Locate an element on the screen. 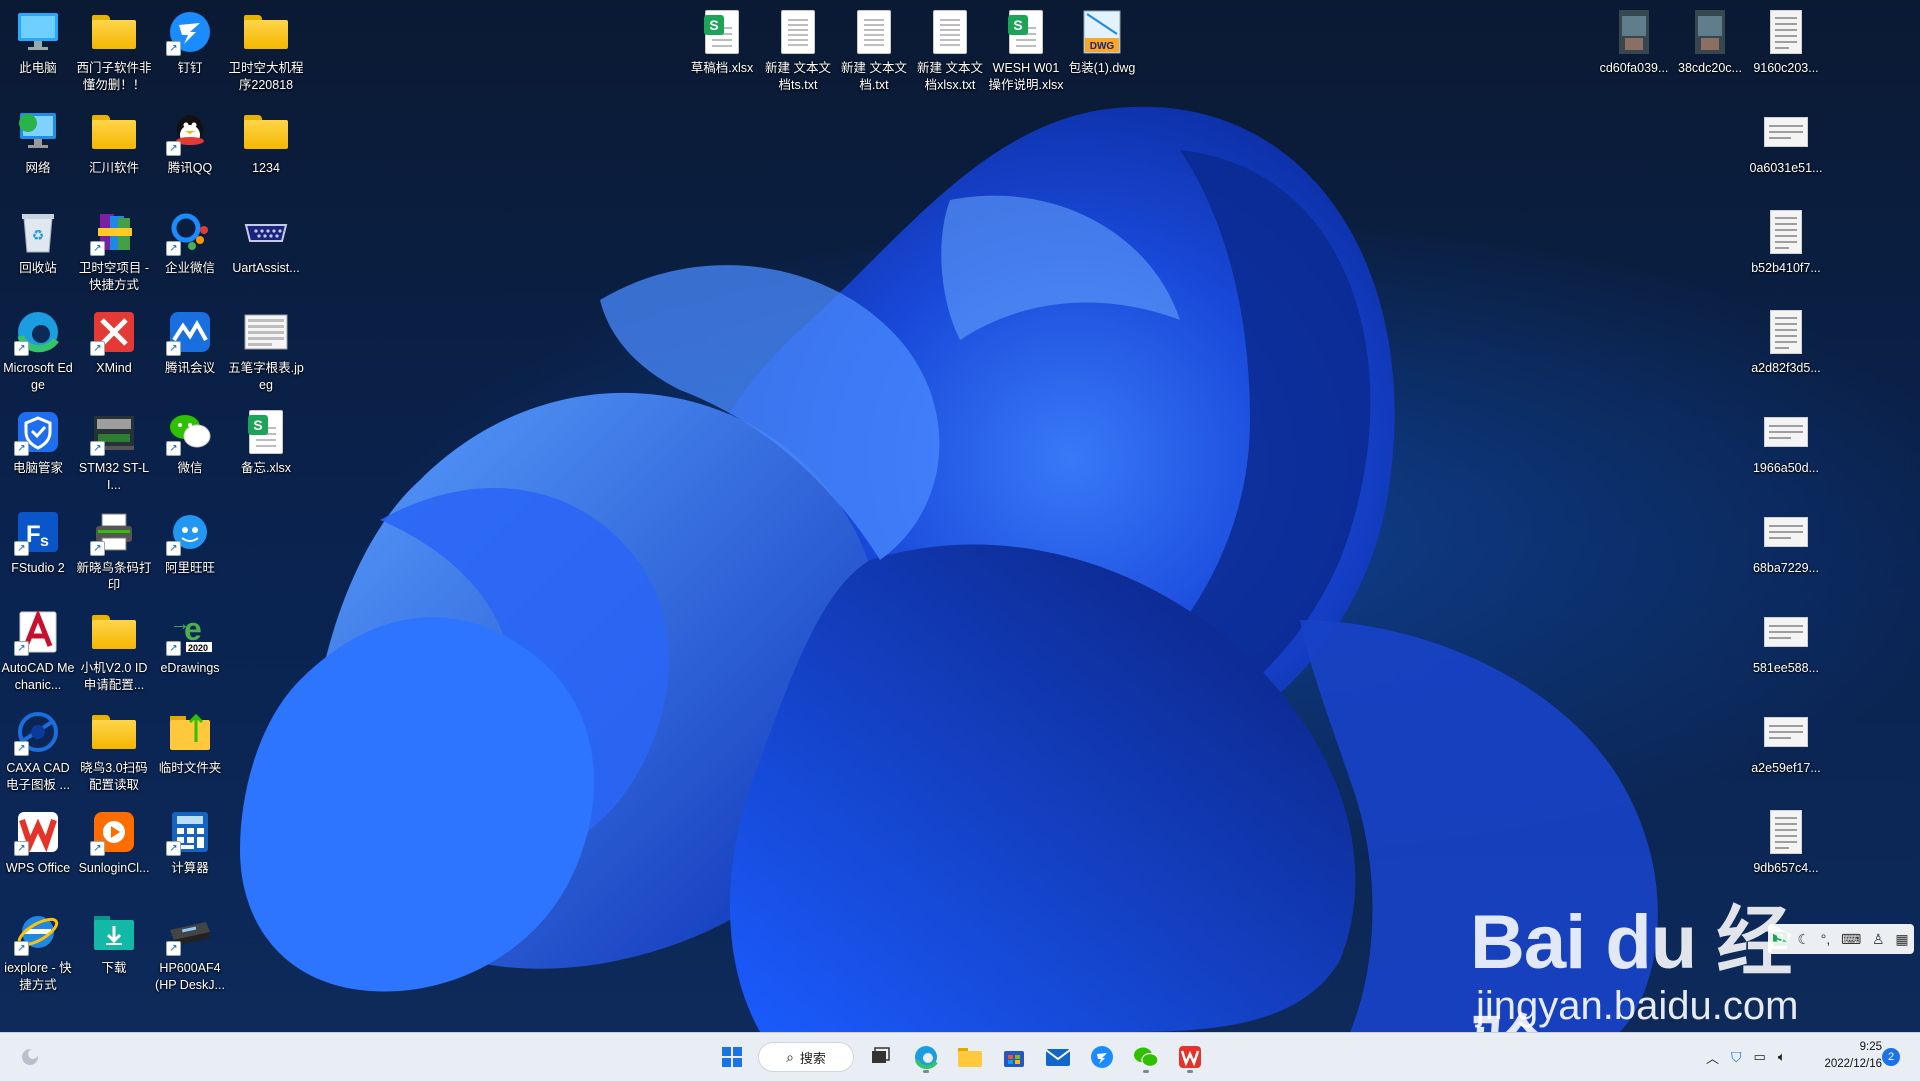 The height and width of the screenshot is (1081, 1920). desktop-icon: ↗ XMind is located at coordinates (114, 350).